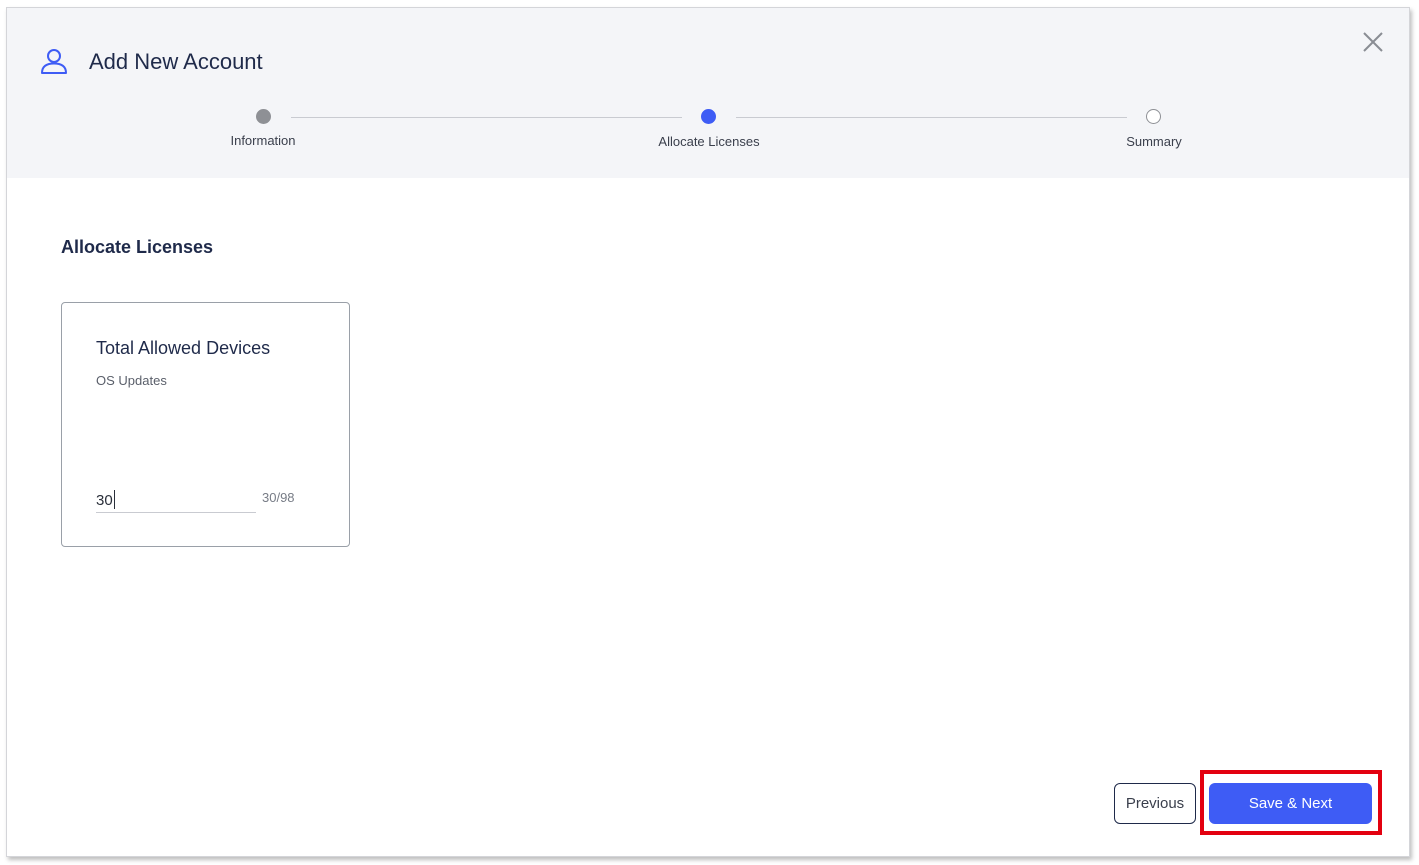 This screenshot has height=865, width=1419. What do you see at coordinates (183, 348) in the screenshot?
I see `card-title: Total Allowed Devices` at bounding box center [183, 348].